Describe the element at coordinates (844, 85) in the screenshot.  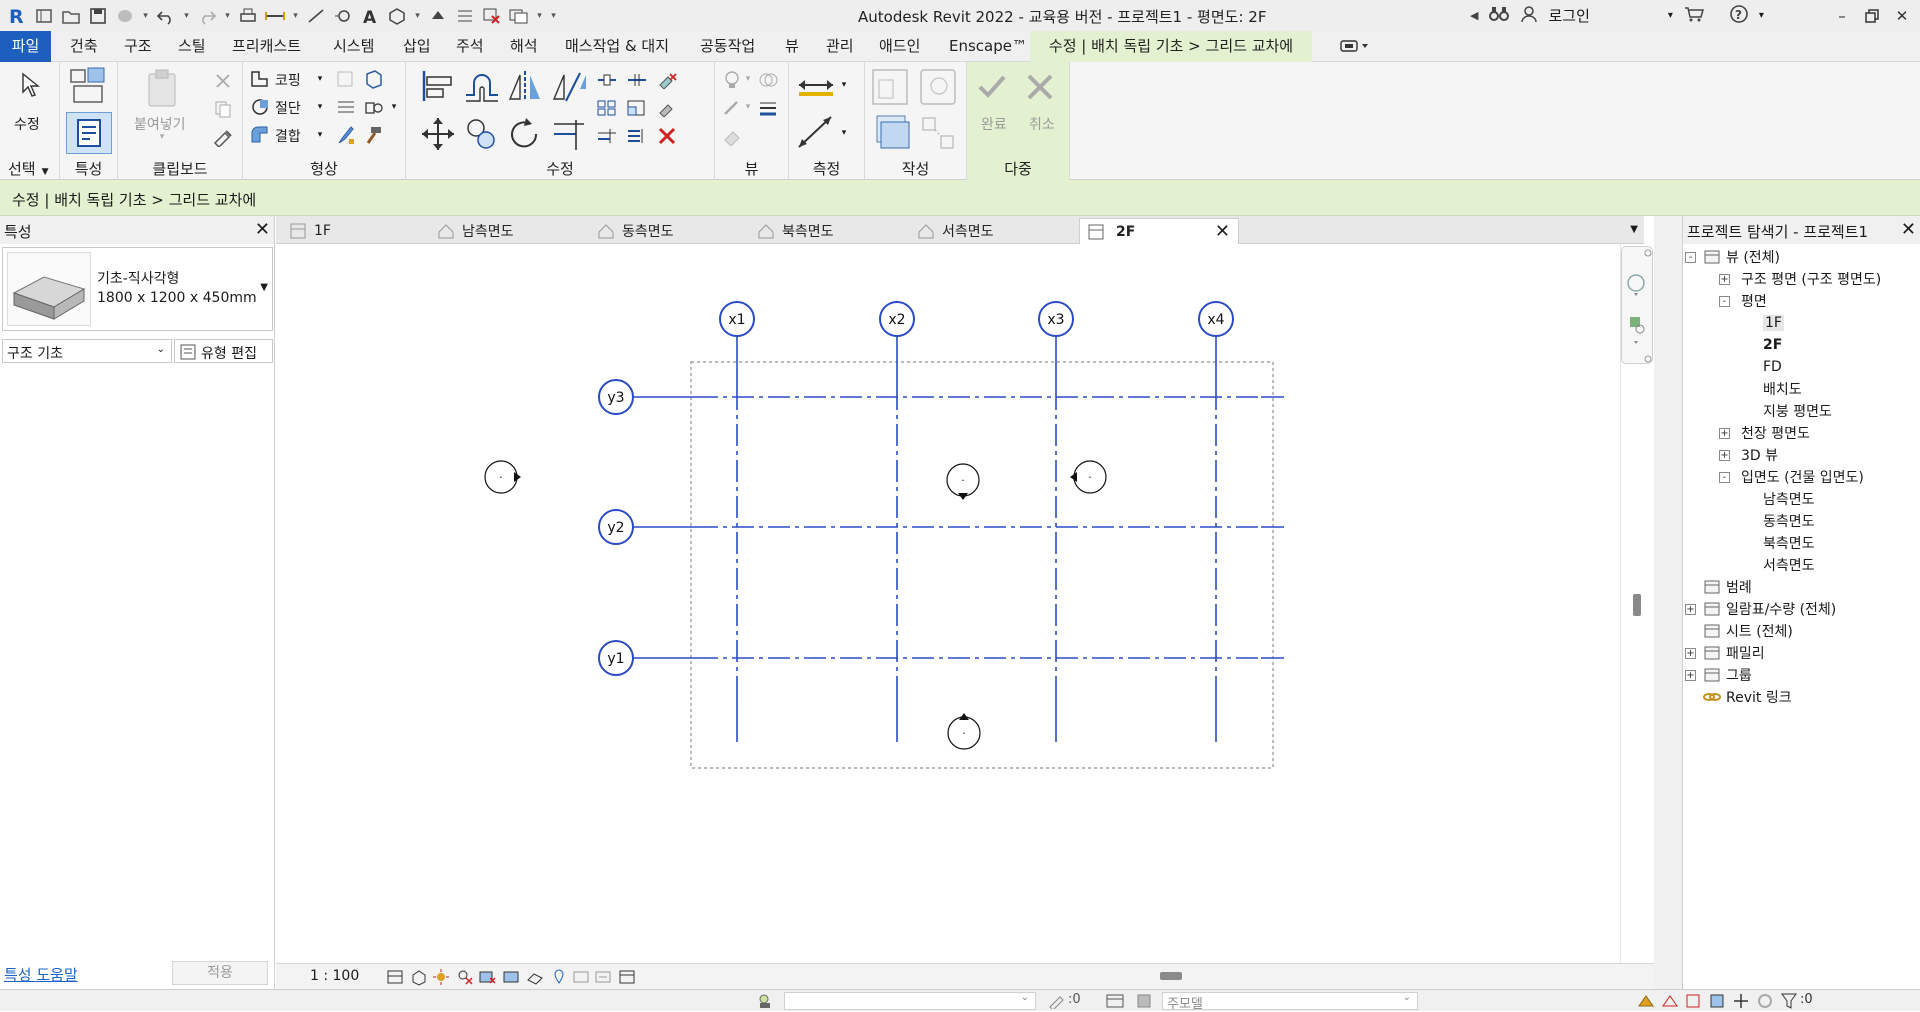
I see `measure-between-dropdown-icon: ▾` at that location.